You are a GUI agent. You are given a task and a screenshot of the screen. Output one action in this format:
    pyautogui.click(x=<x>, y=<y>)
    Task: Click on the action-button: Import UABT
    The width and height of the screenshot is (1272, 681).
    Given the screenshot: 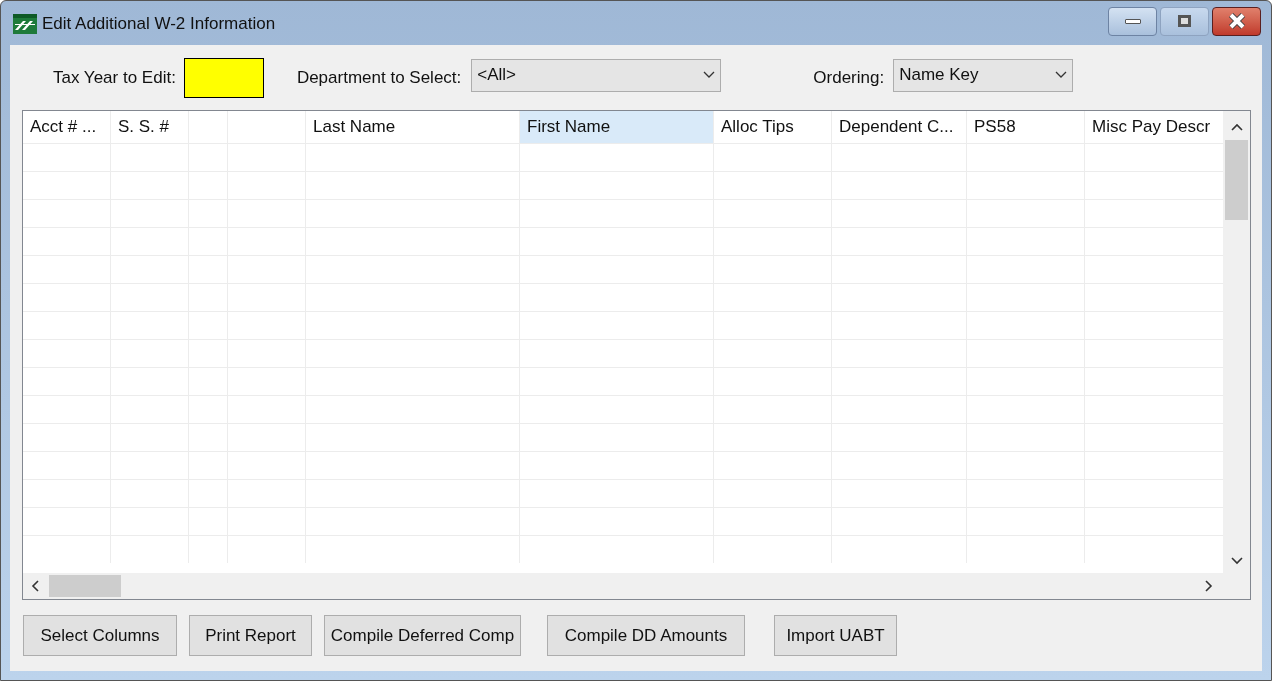 What is the action you would take?
    pyautogui.click(x=835, y=635)
    